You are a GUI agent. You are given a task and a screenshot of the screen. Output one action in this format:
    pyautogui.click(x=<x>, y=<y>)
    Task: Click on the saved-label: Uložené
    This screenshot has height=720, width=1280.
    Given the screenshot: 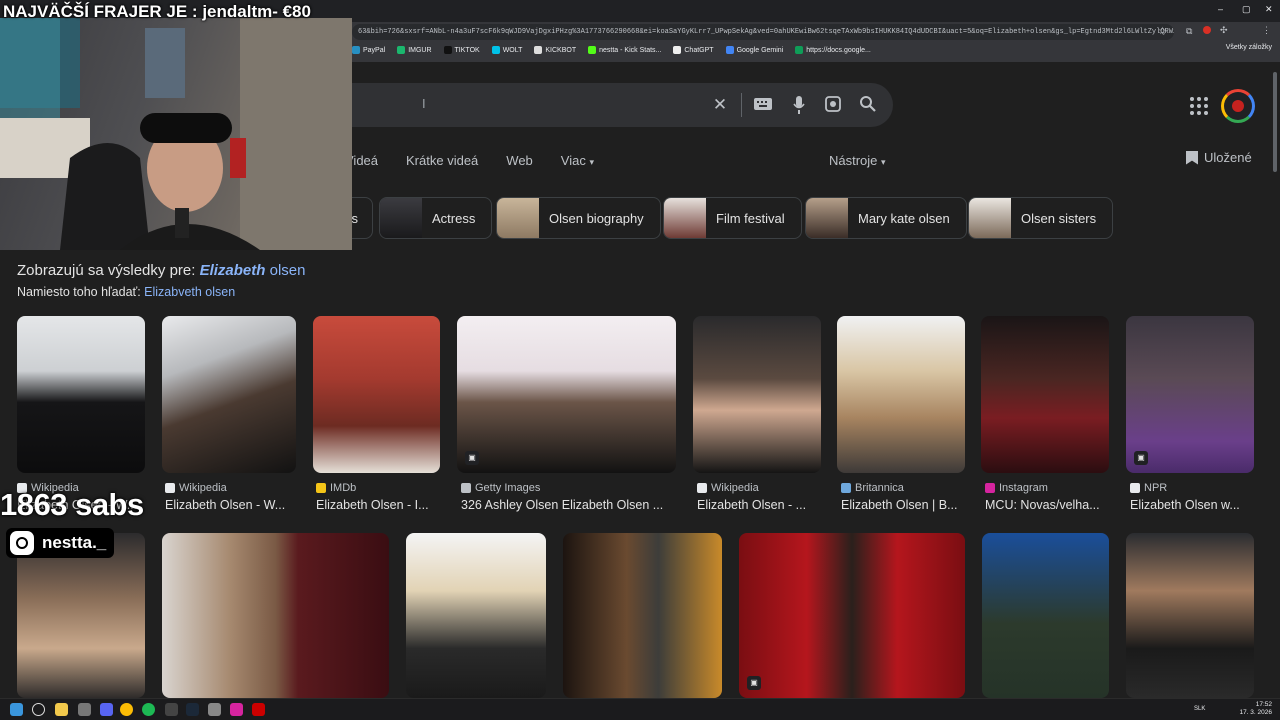 What is the action you would take?
    pyautogui.click(x=1228, y=157)
    